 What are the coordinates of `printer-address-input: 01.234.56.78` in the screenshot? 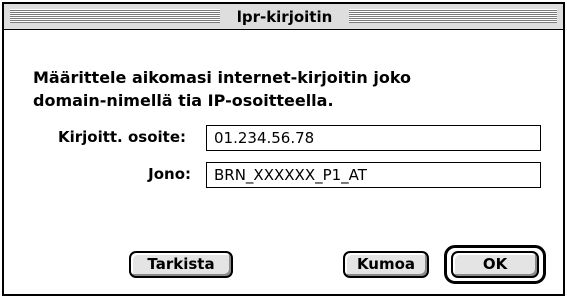 It's located at (373, 138).